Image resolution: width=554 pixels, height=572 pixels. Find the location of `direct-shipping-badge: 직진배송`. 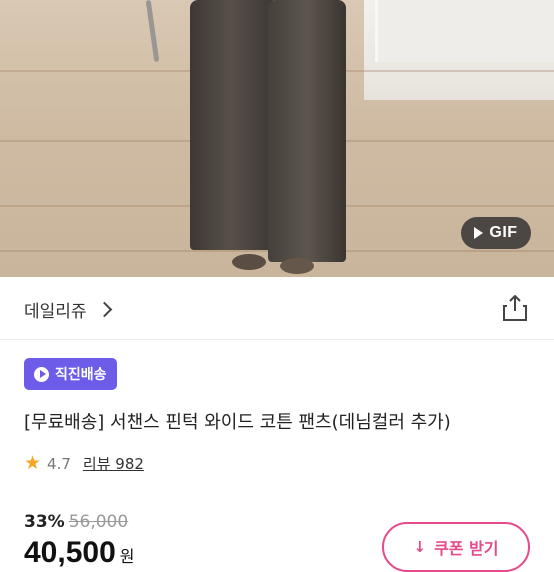

direct-shipping-badge: 직진배송 is located at coordinates (70, 374).